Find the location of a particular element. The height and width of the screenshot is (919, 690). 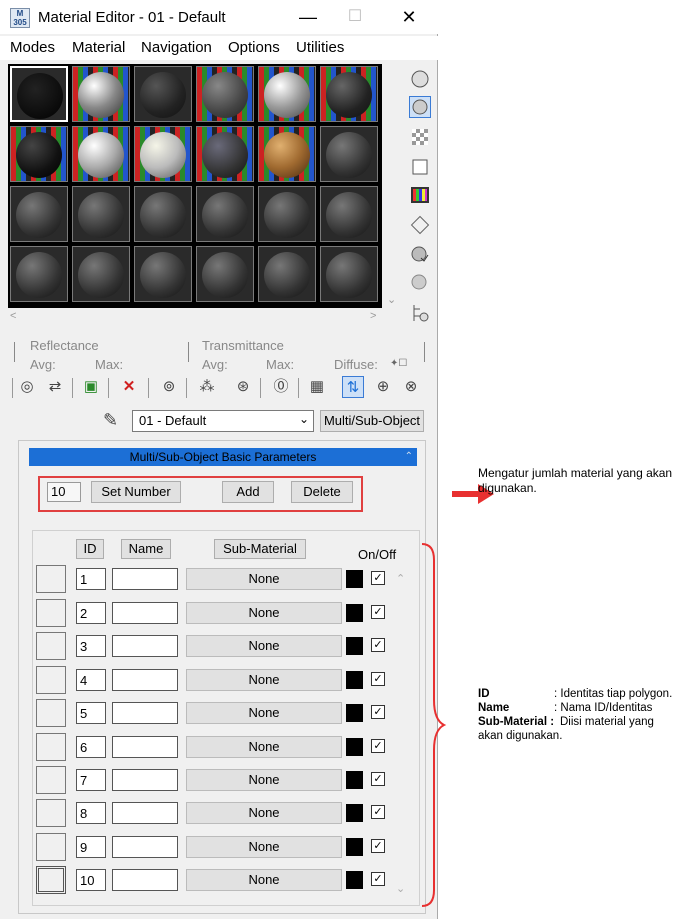

background-checker-icon is located at coordinates (420, 137).